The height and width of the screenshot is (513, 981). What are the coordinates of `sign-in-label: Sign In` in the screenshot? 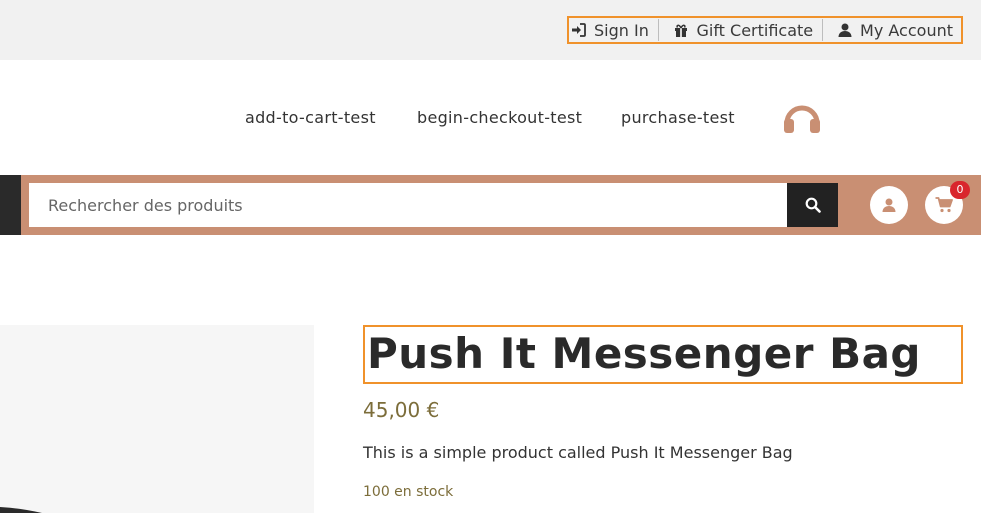 It's located at (621, 30).